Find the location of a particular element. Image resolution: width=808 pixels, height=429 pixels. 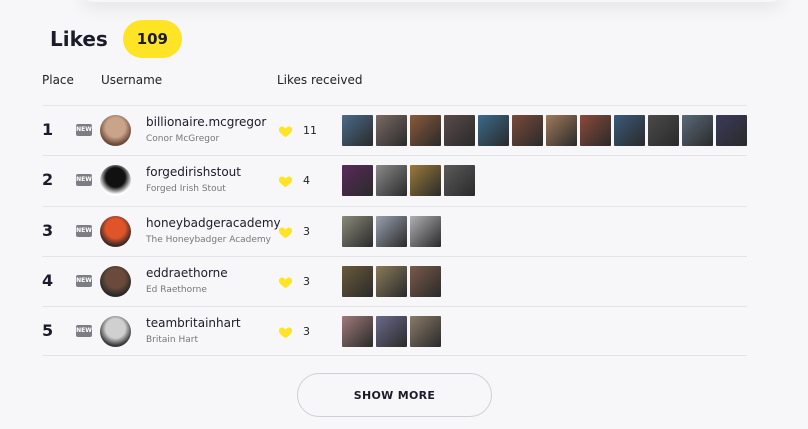

row-display-name: Ed Raethorne is located at coordinates (176, 290).